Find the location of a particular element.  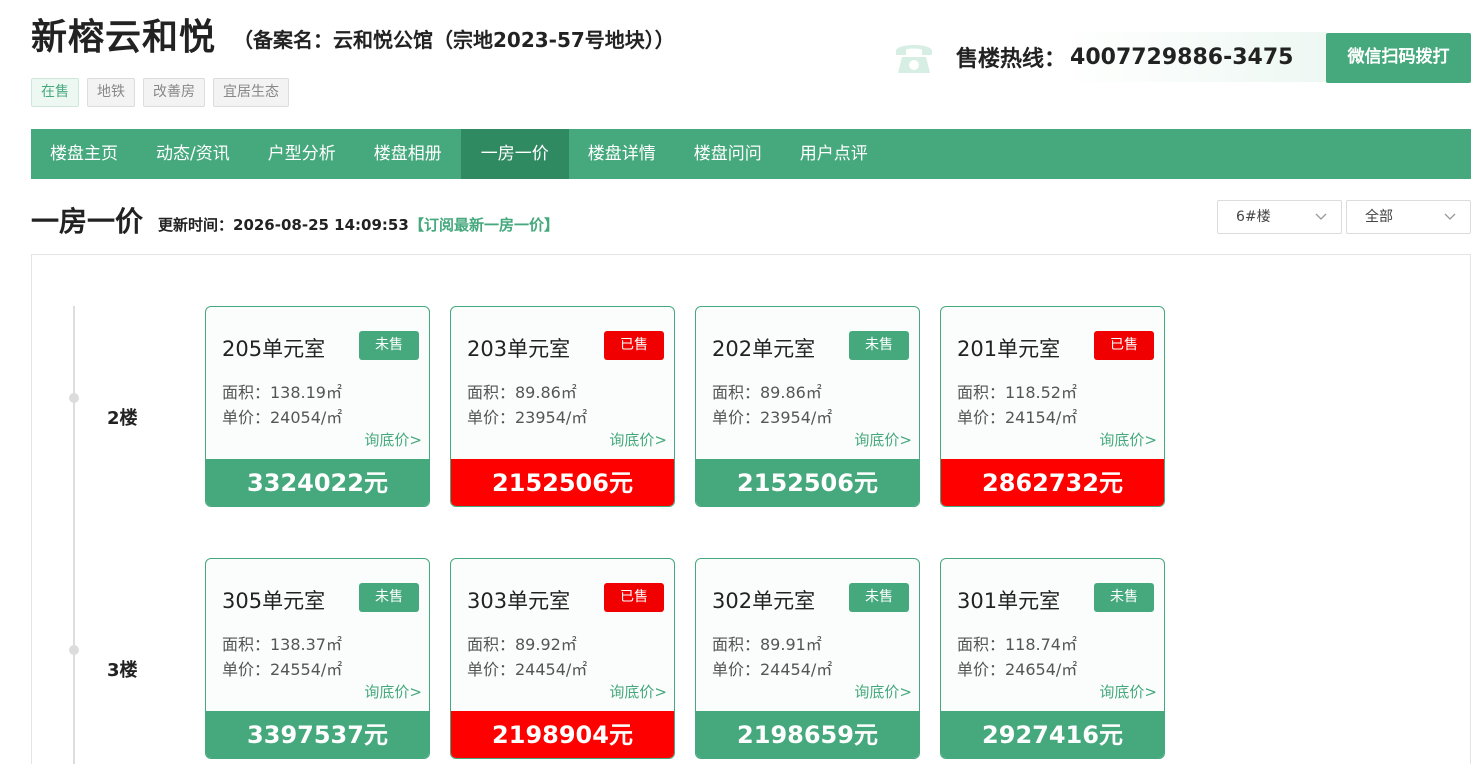

hotline-number: 4007729886-3475 is located at coordinates (1181, 57).